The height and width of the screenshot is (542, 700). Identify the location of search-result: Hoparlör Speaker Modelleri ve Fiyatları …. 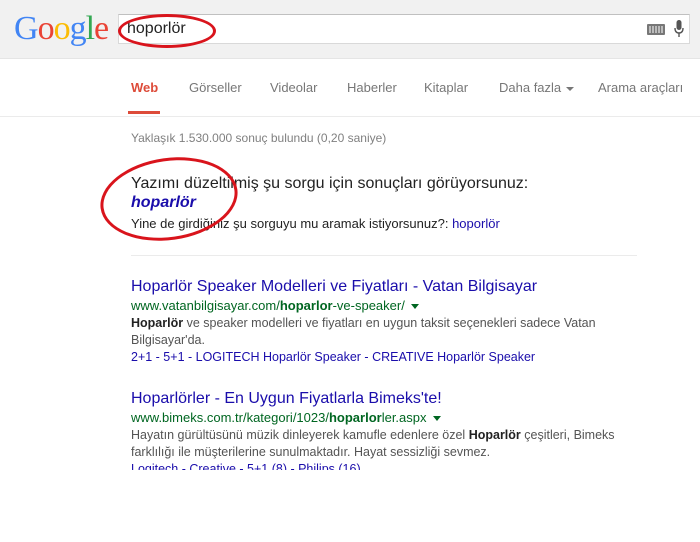
(391, 321).